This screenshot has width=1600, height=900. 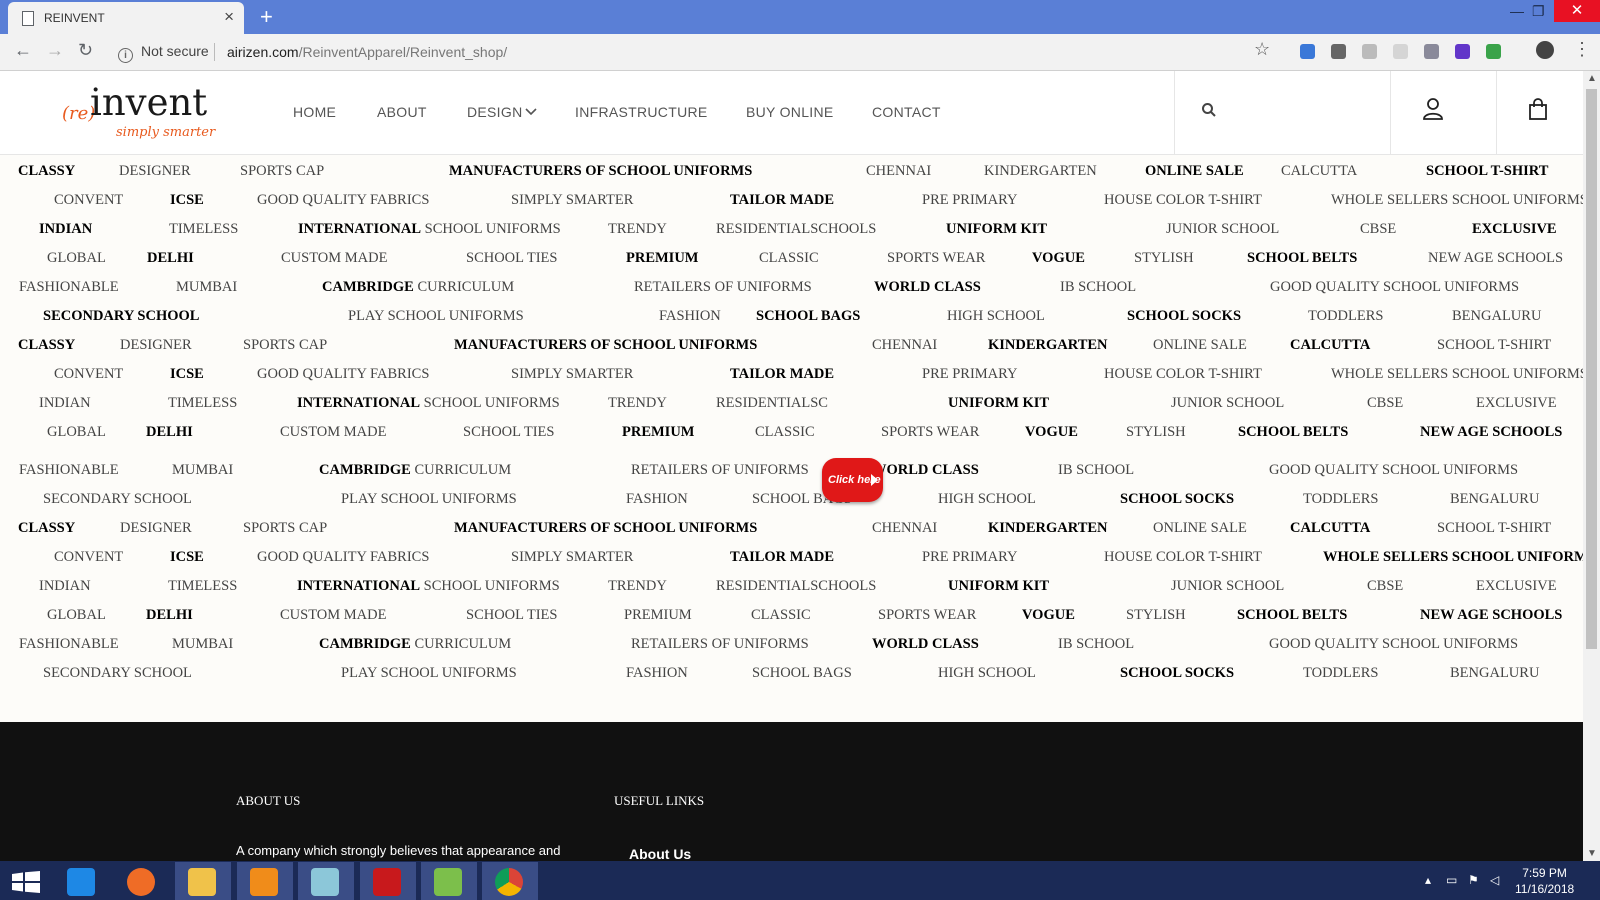 What do you see at coordinates (1462, 51) in the screenshot?
I see `extension-cube-icon` at bounding box center [1462, 51].